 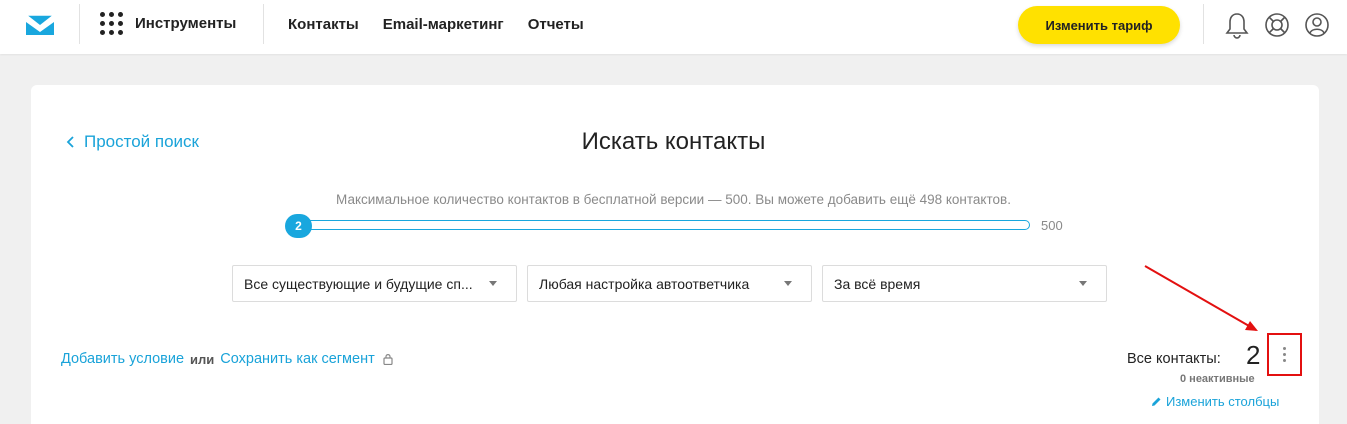 What do you see at coordinates (1156, 401) in the screenshot?
I see `pencil-icon` at bounding box center [1156, 401].